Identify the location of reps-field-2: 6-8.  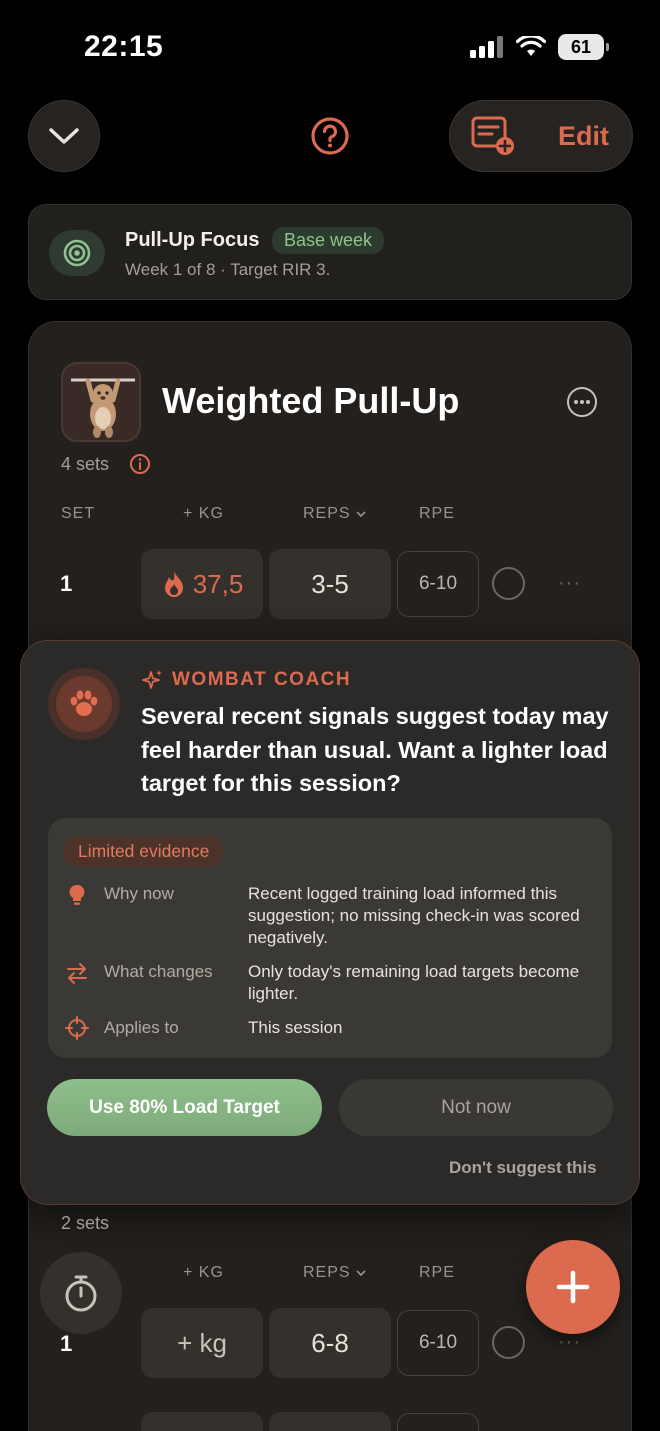
(330, 1343).